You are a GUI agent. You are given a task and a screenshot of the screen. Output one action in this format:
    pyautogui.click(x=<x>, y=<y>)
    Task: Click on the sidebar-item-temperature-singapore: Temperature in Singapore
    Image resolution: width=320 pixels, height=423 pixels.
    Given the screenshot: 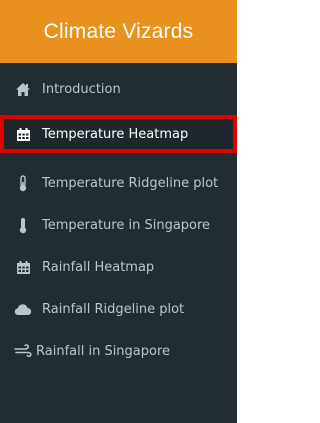 What is the action you would take?
    pyautogui.click(x=118, y=225)
    